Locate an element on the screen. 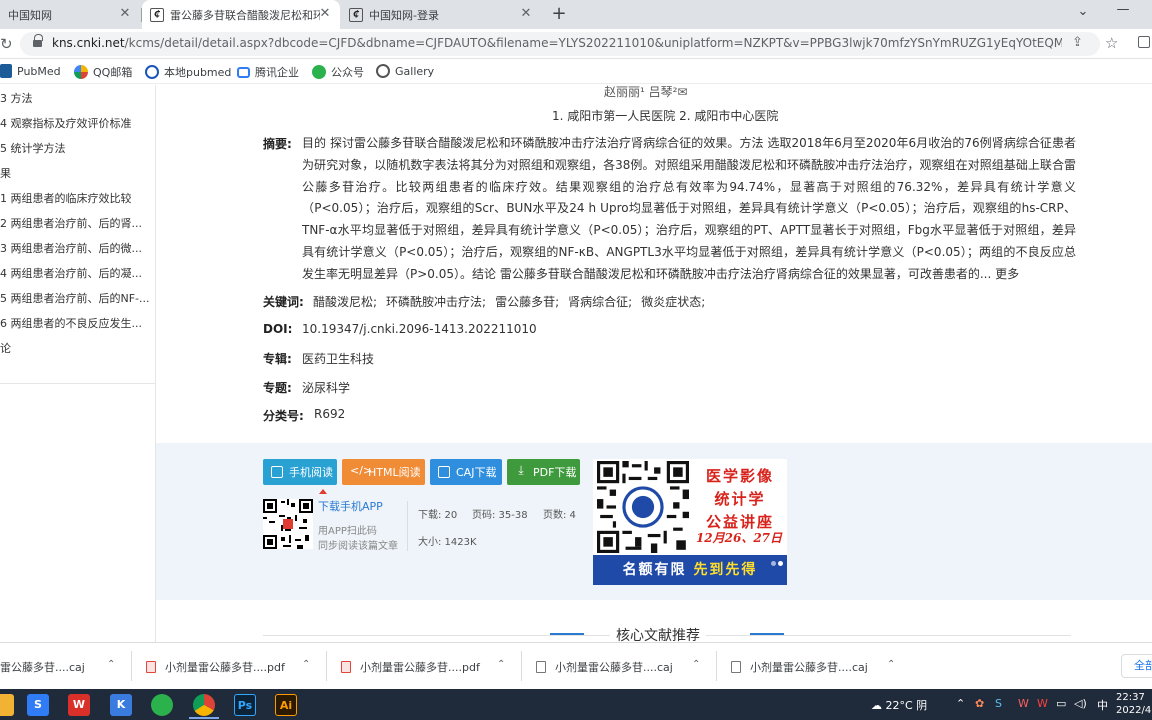 Image resolution: width=1152 pixels, height=720 pixels. app-k-icon: K is located at coordinates (121, 705).